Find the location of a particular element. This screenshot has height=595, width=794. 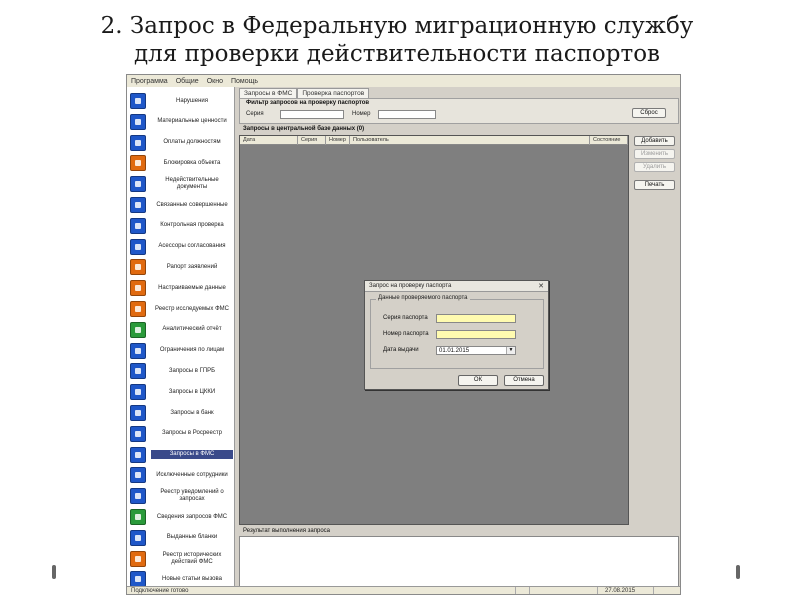

column-header-status: Состояние is located at coordinates (609, 140).